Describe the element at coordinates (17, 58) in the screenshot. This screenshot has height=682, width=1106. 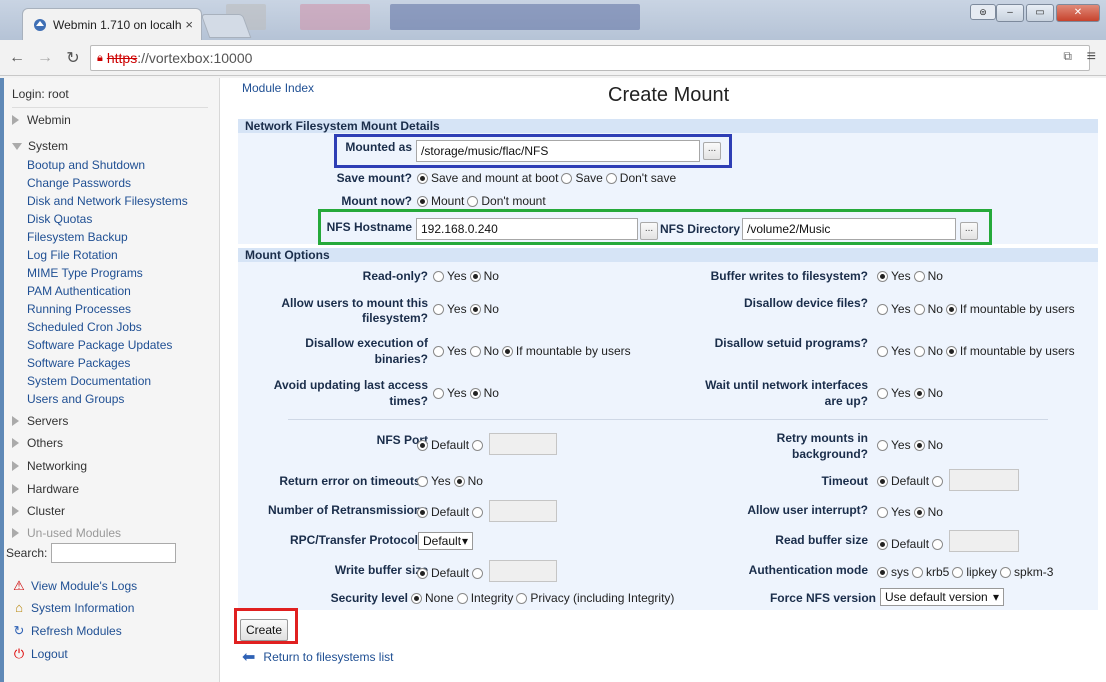
I see `back-arrow-icon: ←` at that location.